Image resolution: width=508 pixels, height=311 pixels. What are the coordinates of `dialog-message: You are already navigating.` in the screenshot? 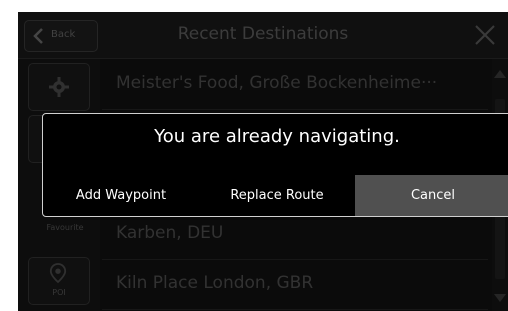 It's located at (277, 136).